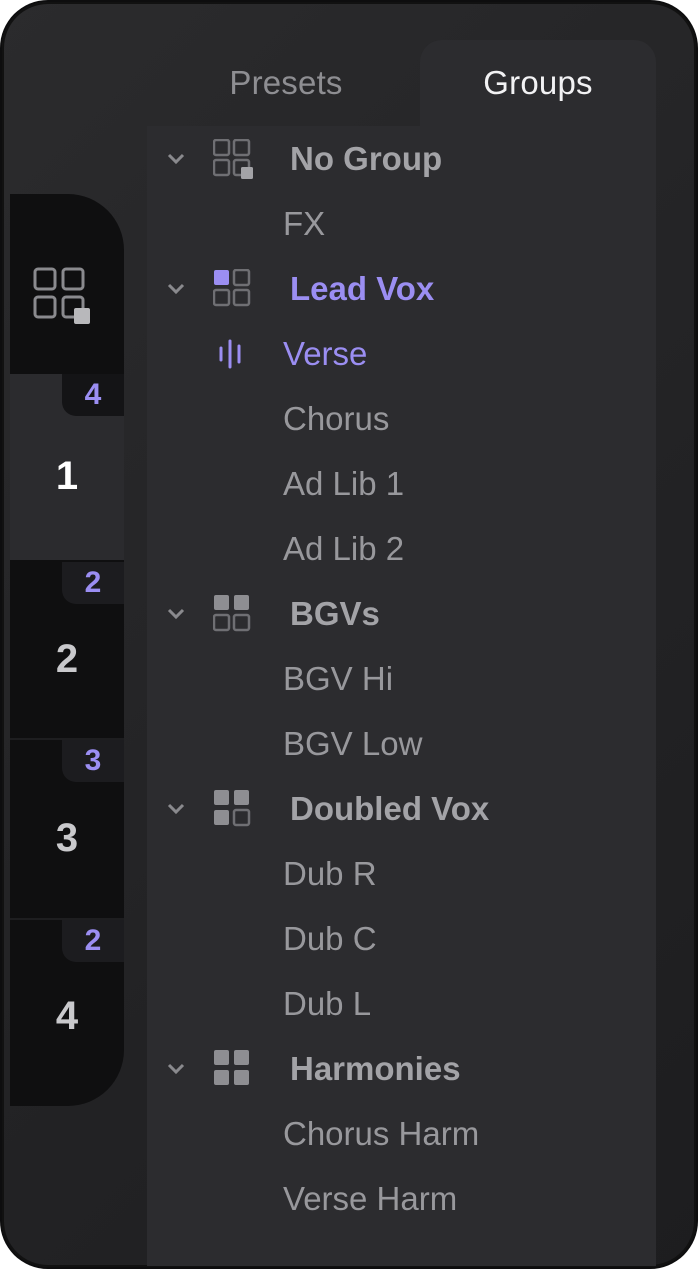  I want to click on list-item-chorus: Chorus, so click(401, 418).